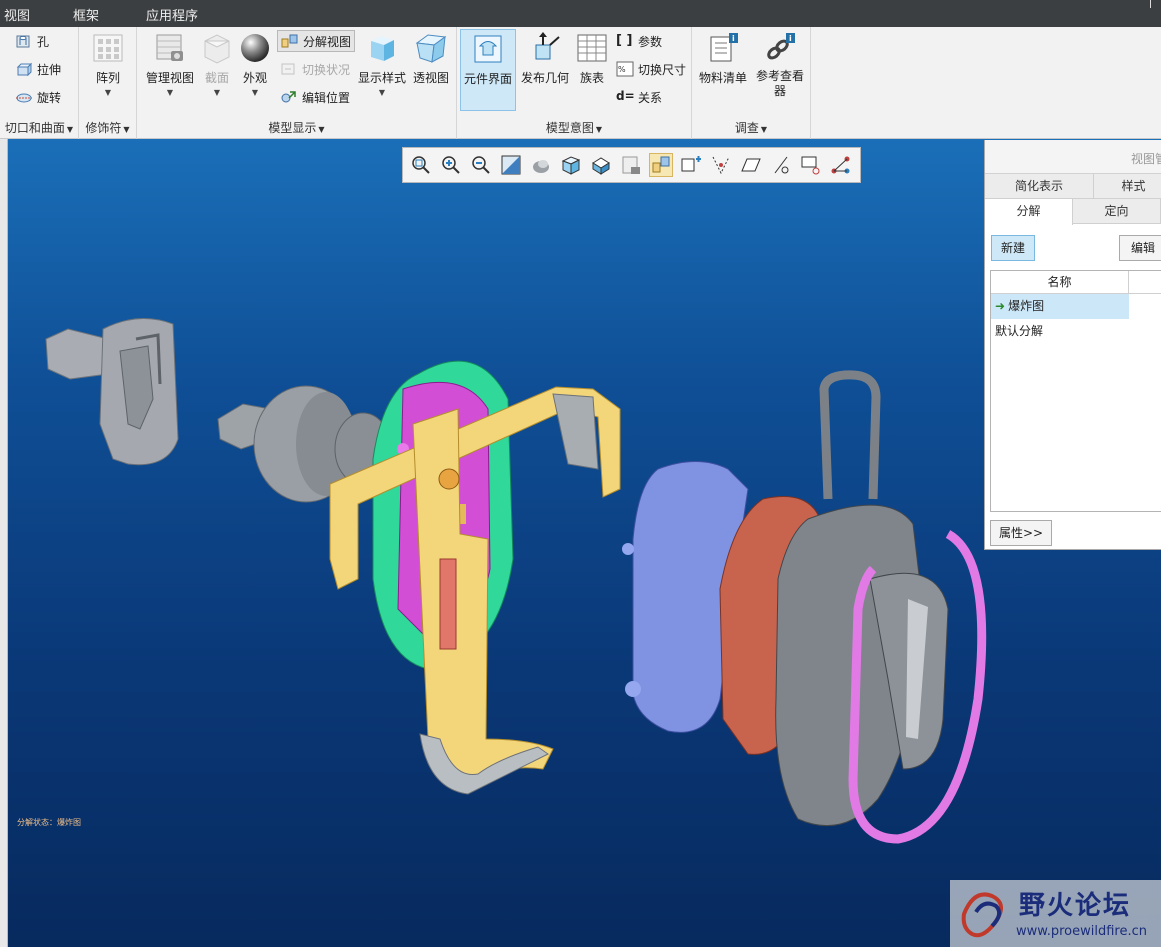 The width and height of the screenshot is (1161, 947). Describe the element at coordinates (288, 97) in the screenshot. I see `edit-position-icon` at that location.